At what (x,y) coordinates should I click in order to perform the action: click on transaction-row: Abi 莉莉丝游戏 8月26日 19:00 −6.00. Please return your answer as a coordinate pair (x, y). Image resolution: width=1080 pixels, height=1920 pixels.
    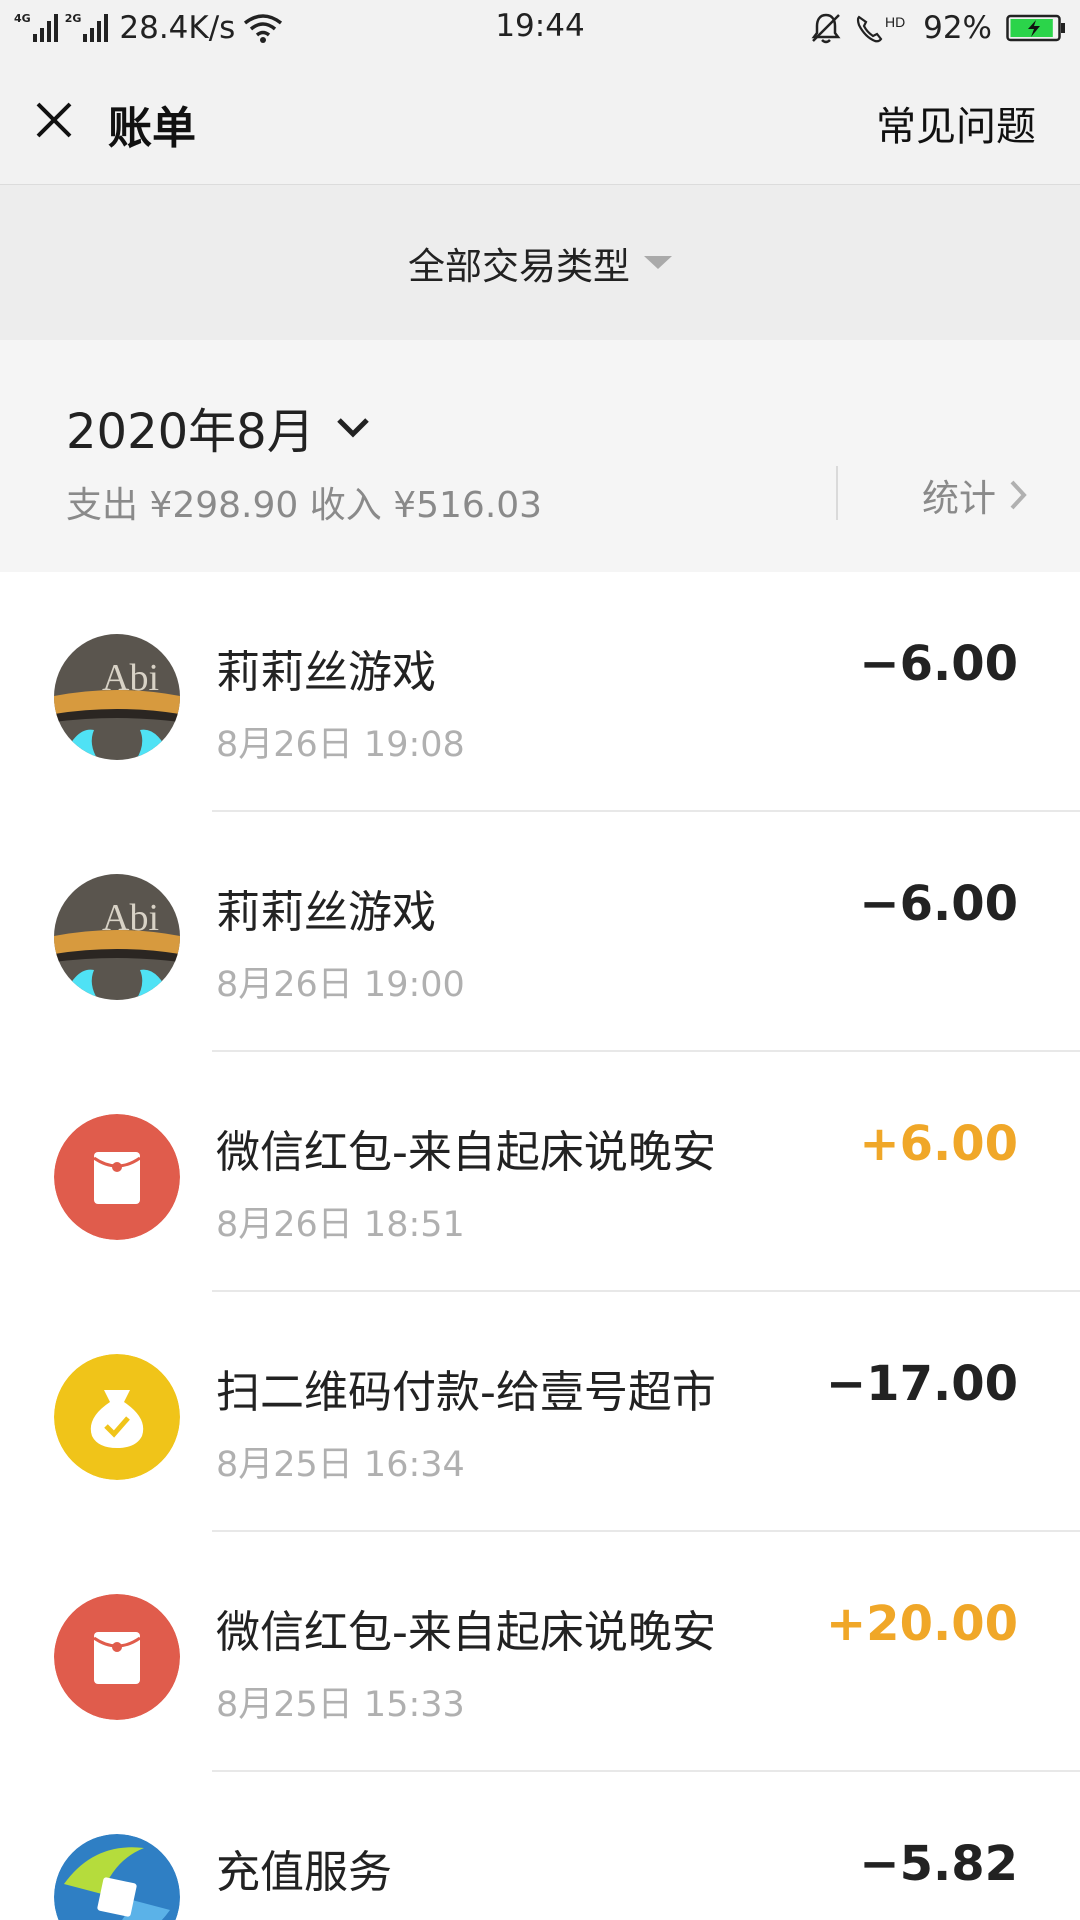
    Looking at the image, I should click on (540, 932).